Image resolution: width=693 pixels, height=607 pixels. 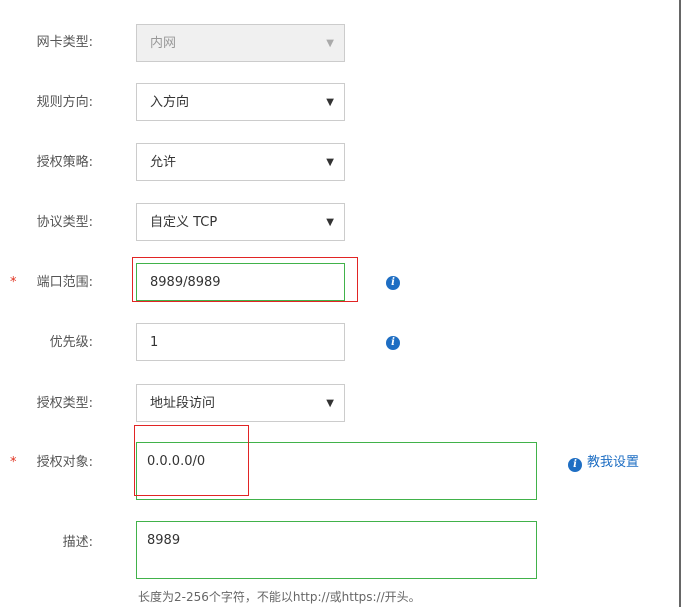 I want to click on direction-label: 规则方向:, so click(x=64, y=102).